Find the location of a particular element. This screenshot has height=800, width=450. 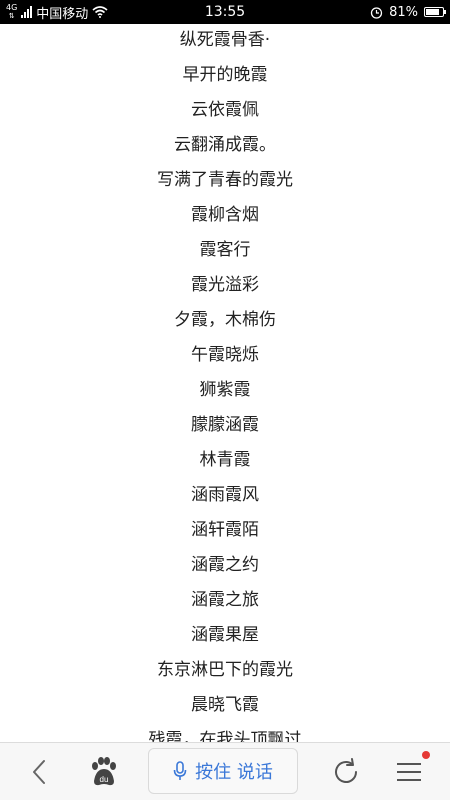

svg-text: du is located at coordinates (104, 779).